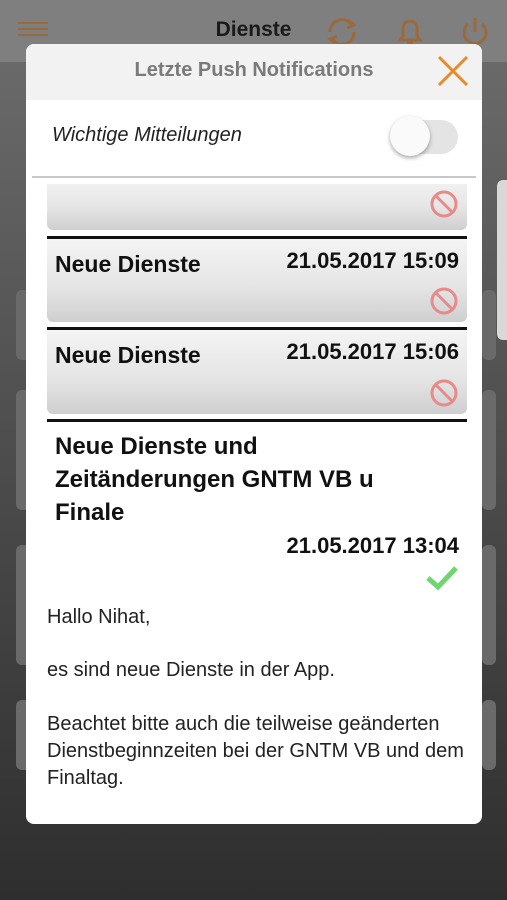 The image size is (507, 900). What do you see at coordinates (453, 71) in the screenshot?
I see `close-icon` at bounding box center [453, 71].